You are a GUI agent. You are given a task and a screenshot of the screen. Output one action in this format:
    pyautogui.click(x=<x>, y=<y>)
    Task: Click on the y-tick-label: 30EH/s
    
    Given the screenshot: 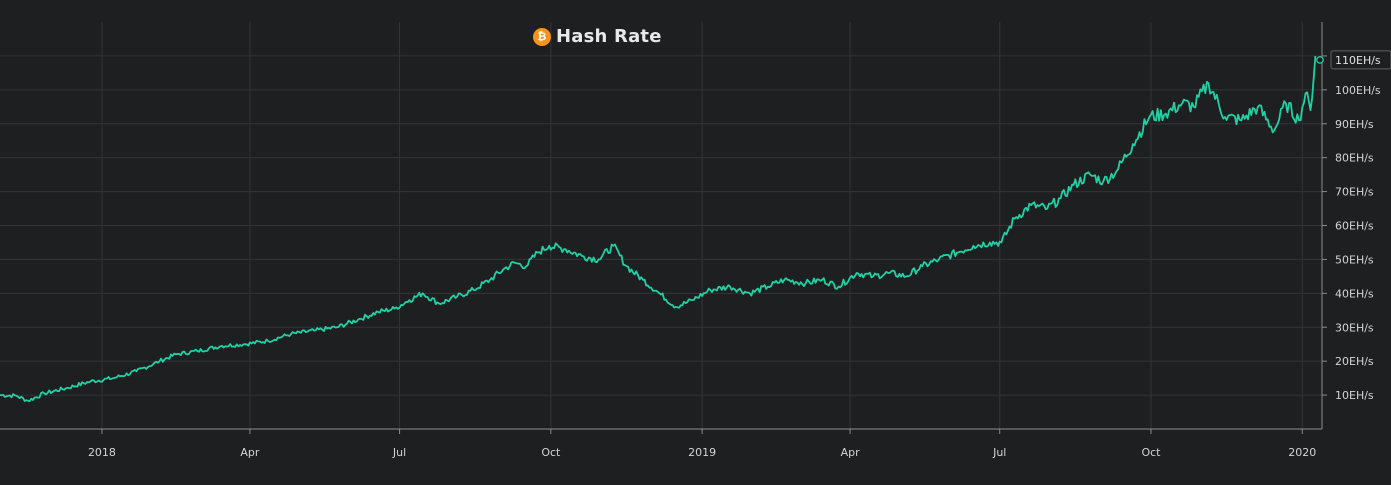 What is the action you would take?
    pyautogui.click(x=1354, y=327)
    